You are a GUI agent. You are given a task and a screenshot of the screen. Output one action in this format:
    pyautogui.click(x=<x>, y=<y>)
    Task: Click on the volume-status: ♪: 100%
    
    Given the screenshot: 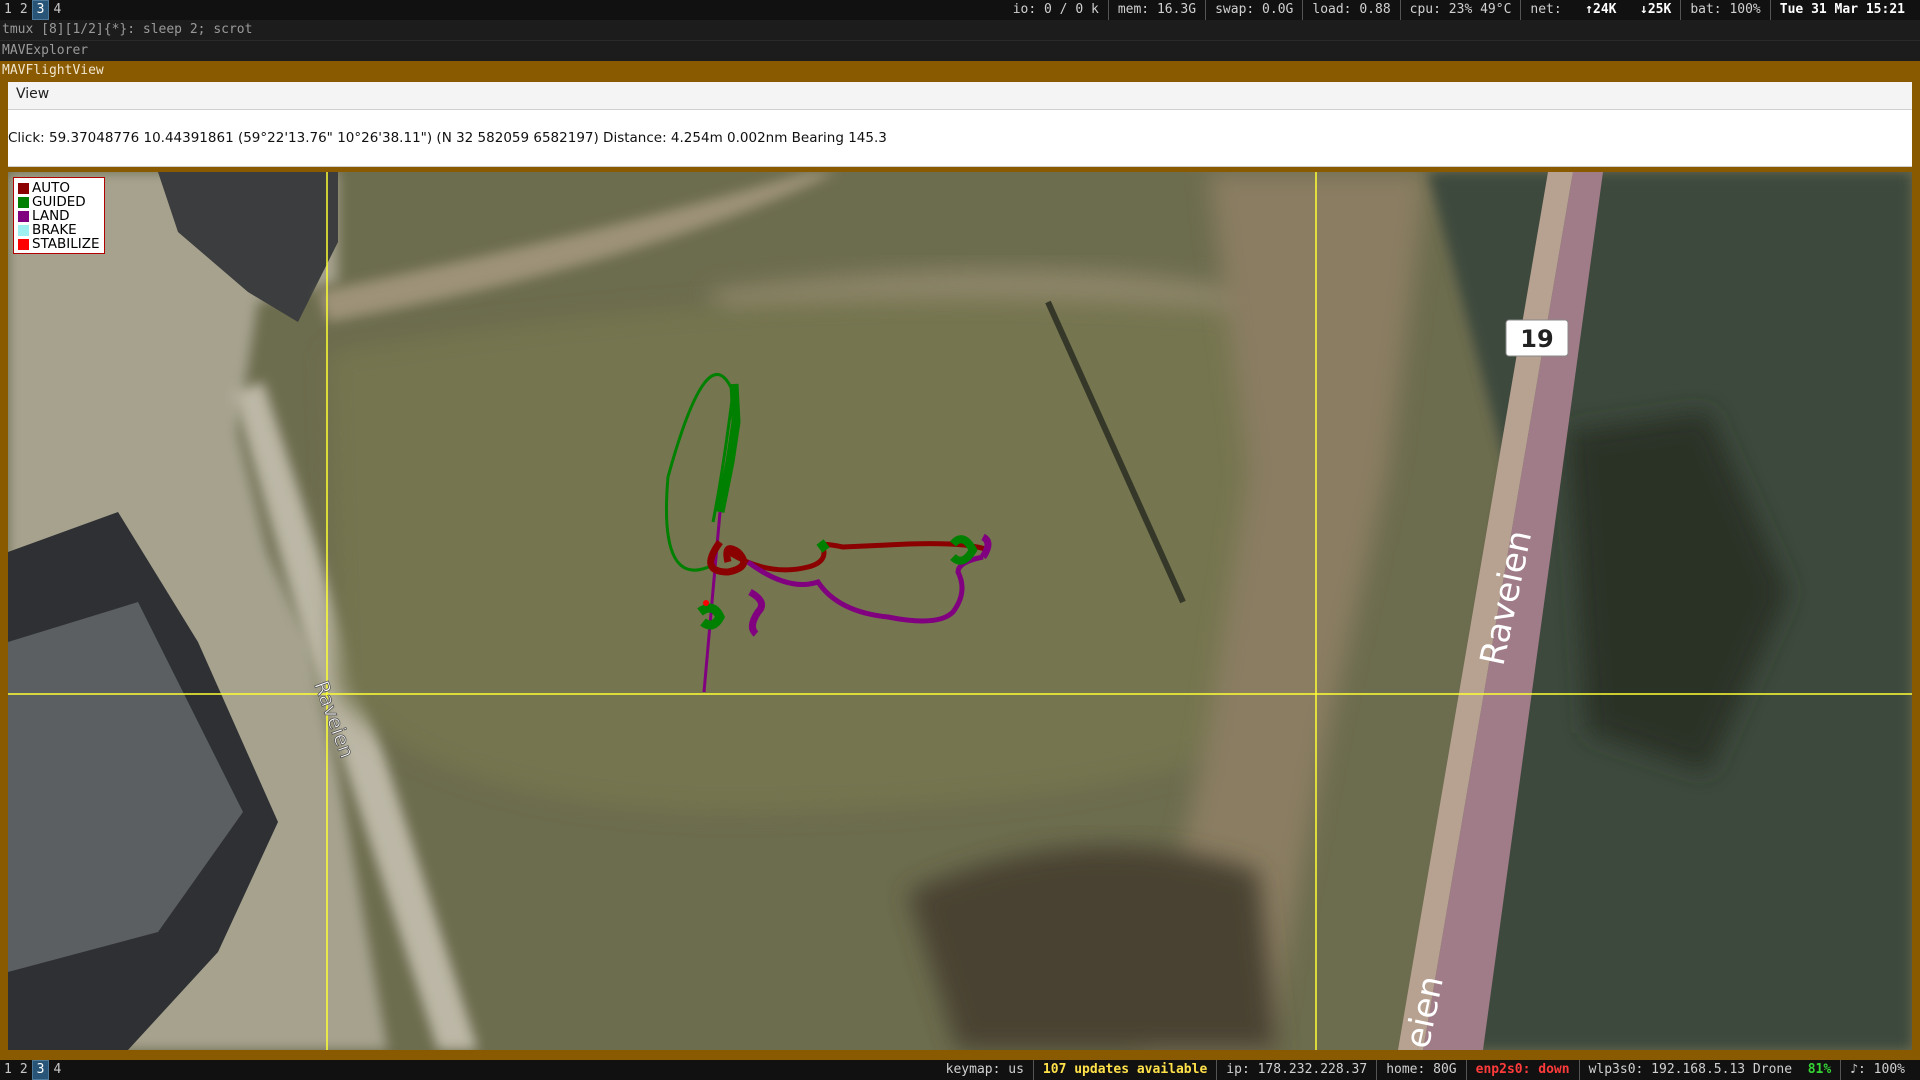 What is the action you would take?
    pyautogui.click(x=1877, y=1070)
    